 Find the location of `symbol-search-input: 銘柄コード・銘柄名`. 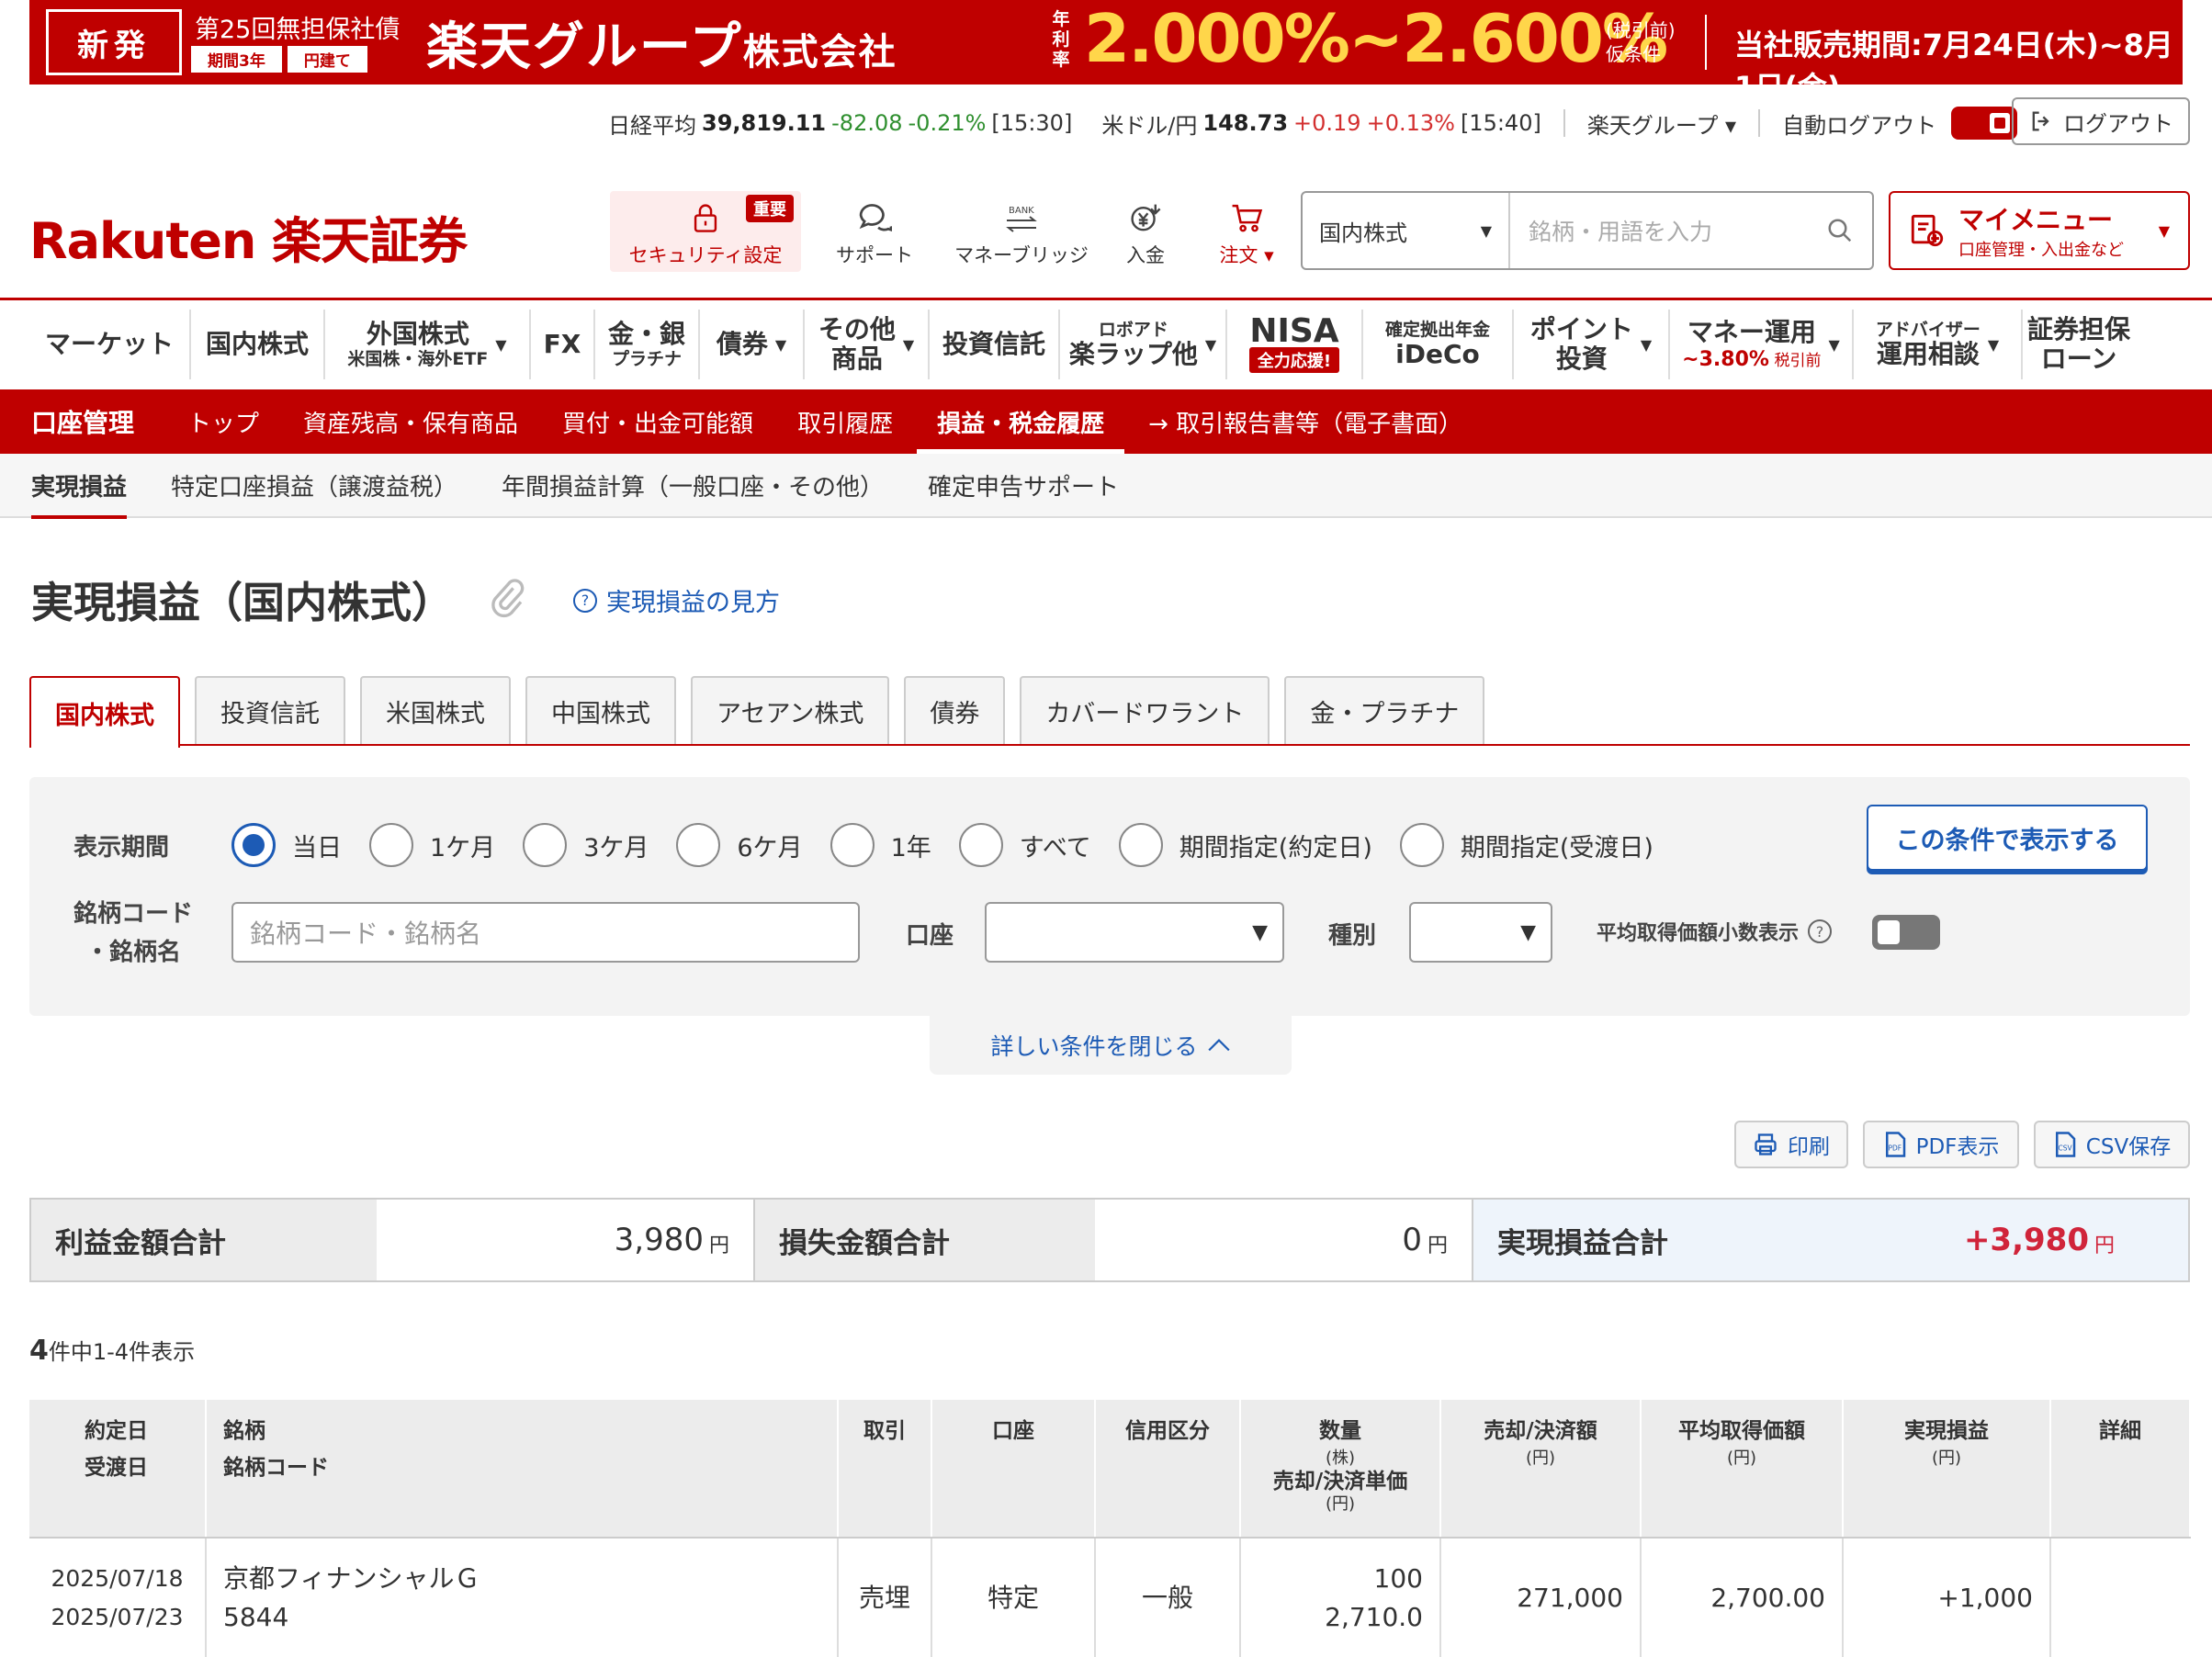

symbol-search-input: 銘柄コード・銘柄名 is located at coordinates (545, 932).